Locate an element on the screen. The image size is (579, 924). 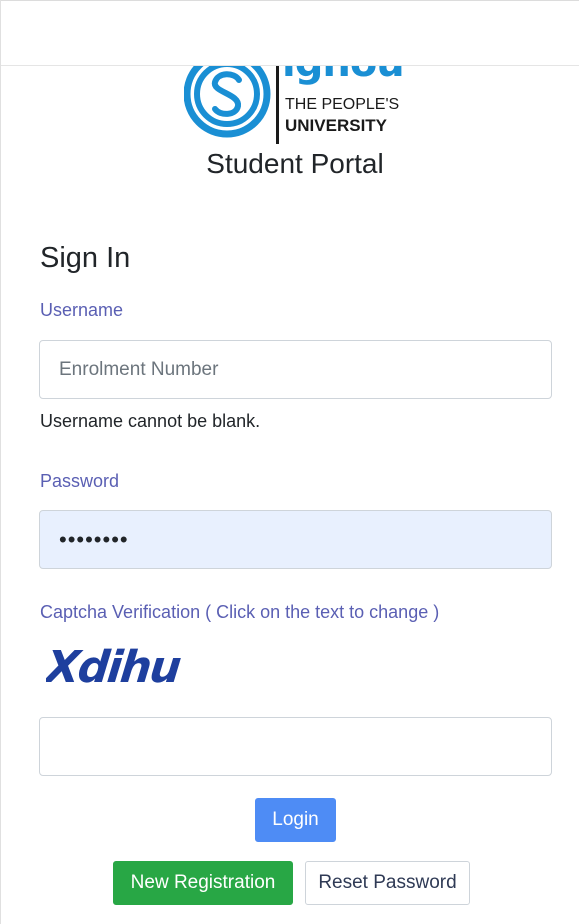
new-registration-button: New Registration is located at coordinates (203, 883).